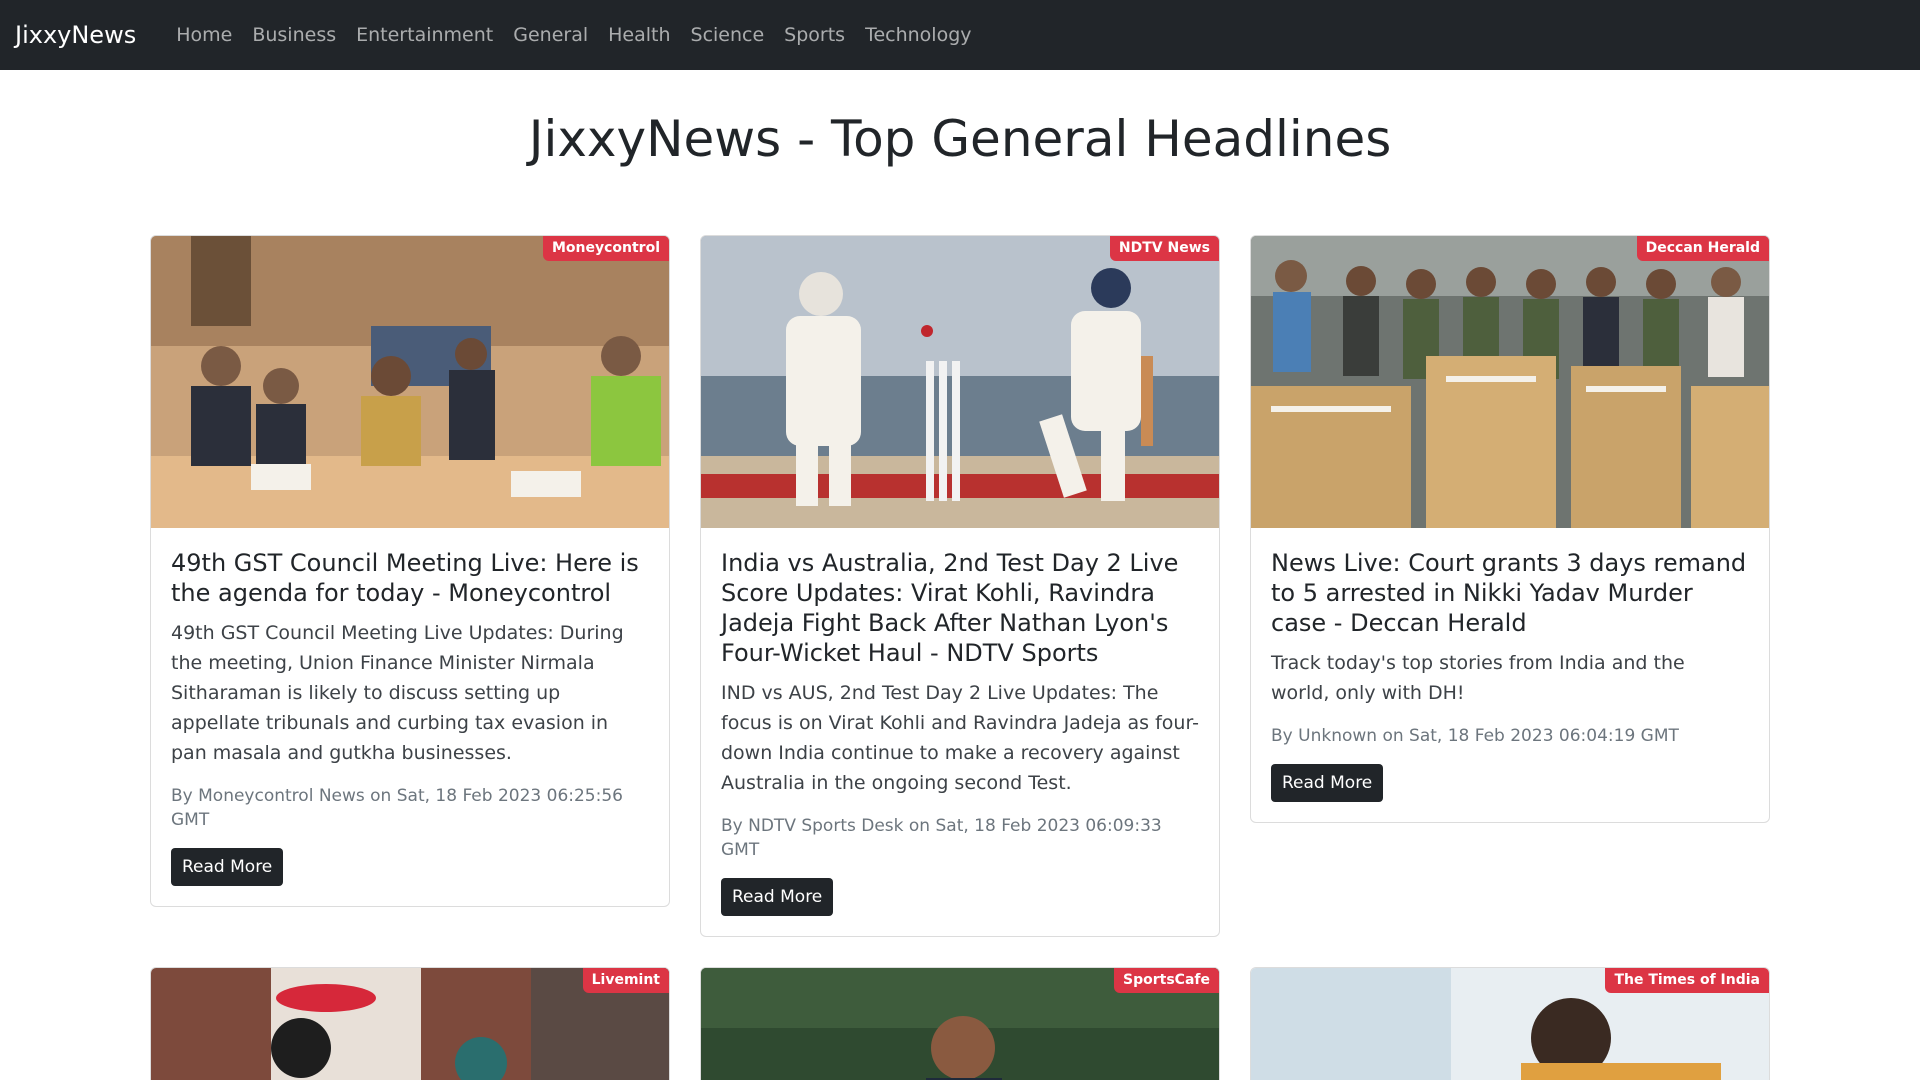 The width and height of the screenshot is (1920, 1080). I want to click on brand-logo: JixxyNews, so click(75, 35).